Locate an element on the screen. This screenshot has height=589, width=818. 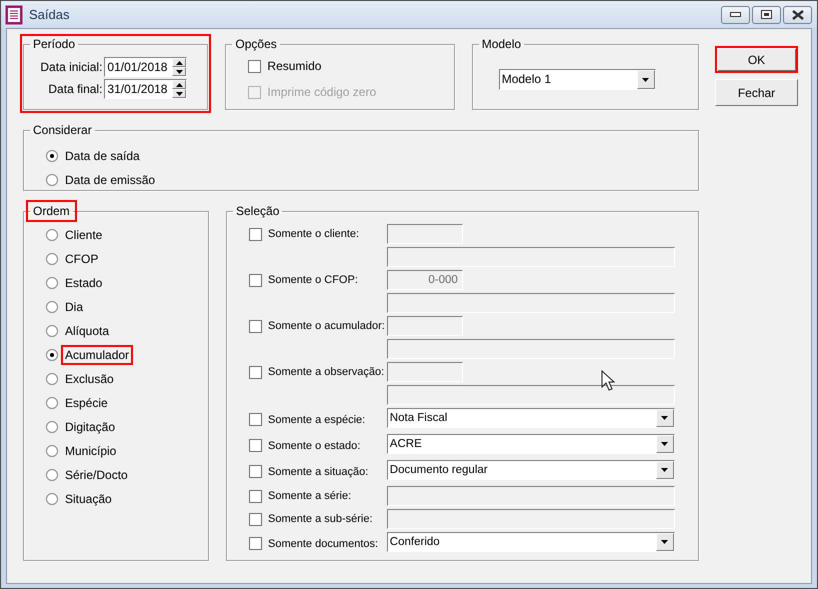
radio-label: Cliente is located at coordinates (84, 235).